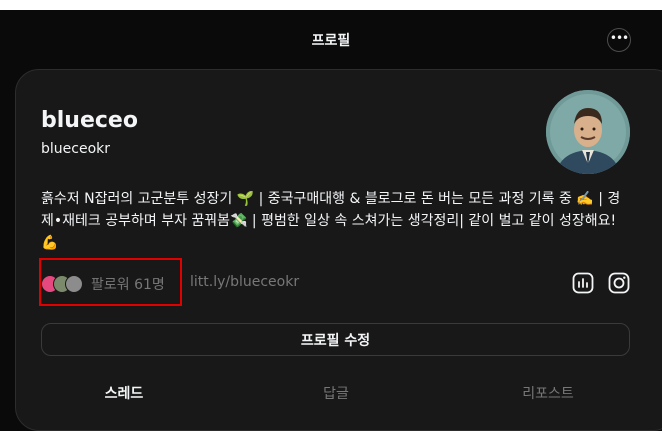  Describe the element at coordinates (89, 120) in the screenshot. I see `profile-name: blueceo` at that location.